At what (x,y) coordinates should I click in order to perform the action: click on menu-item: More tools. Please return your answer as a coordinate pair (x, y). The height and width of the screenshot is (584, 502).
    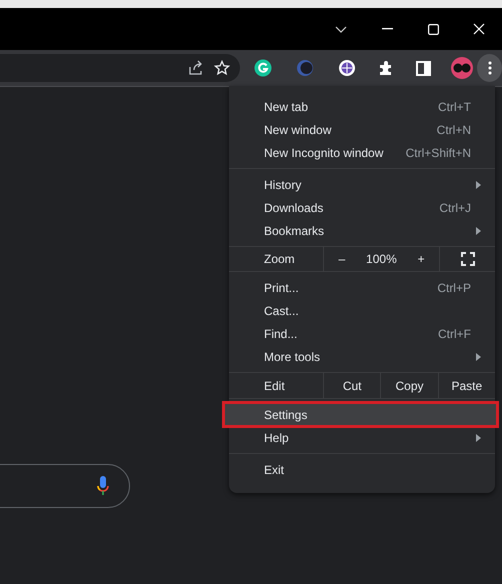
    Looking at the image, I should click on (362, 356).